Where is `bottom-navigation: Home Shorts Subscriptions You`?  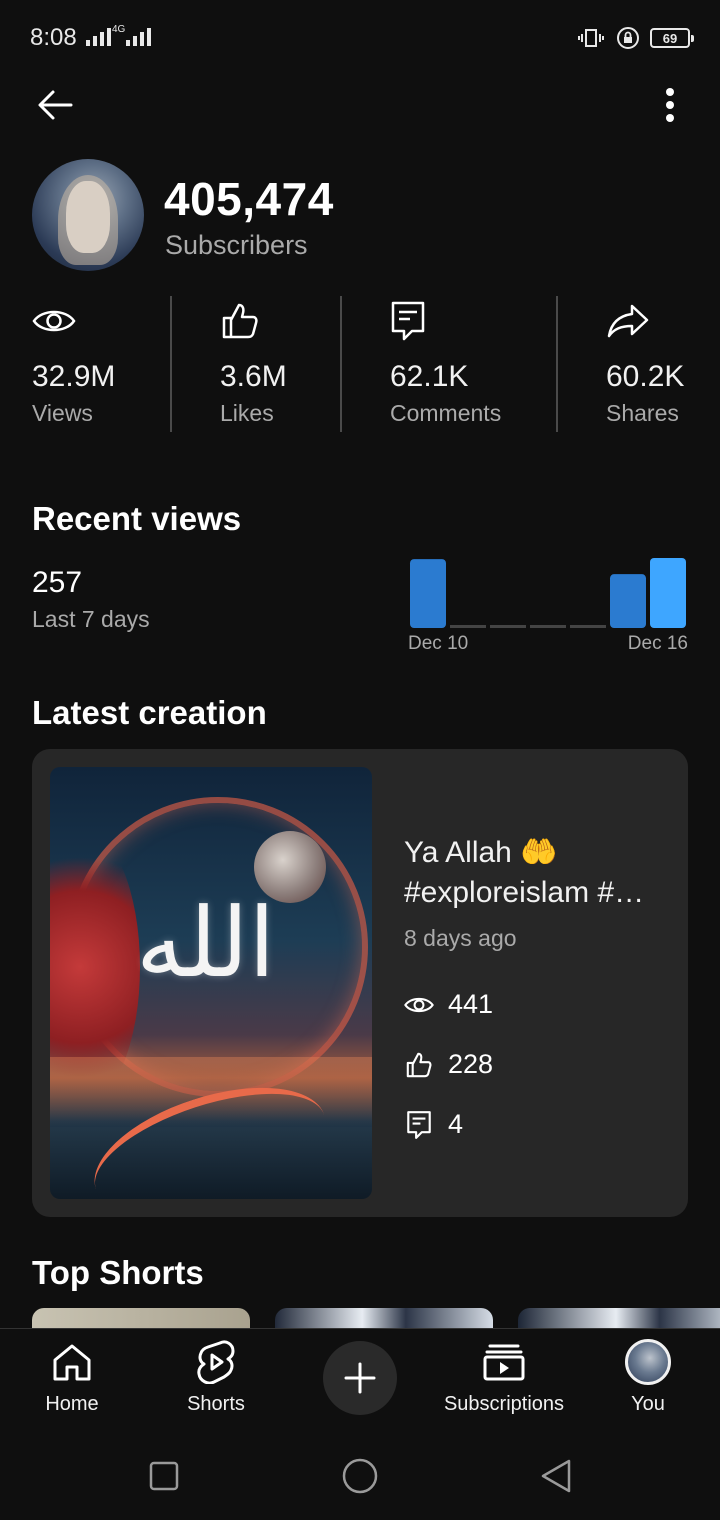
bottom-navigation: Home Shorts Subscriptions You is located at coordinates (360, 1383).